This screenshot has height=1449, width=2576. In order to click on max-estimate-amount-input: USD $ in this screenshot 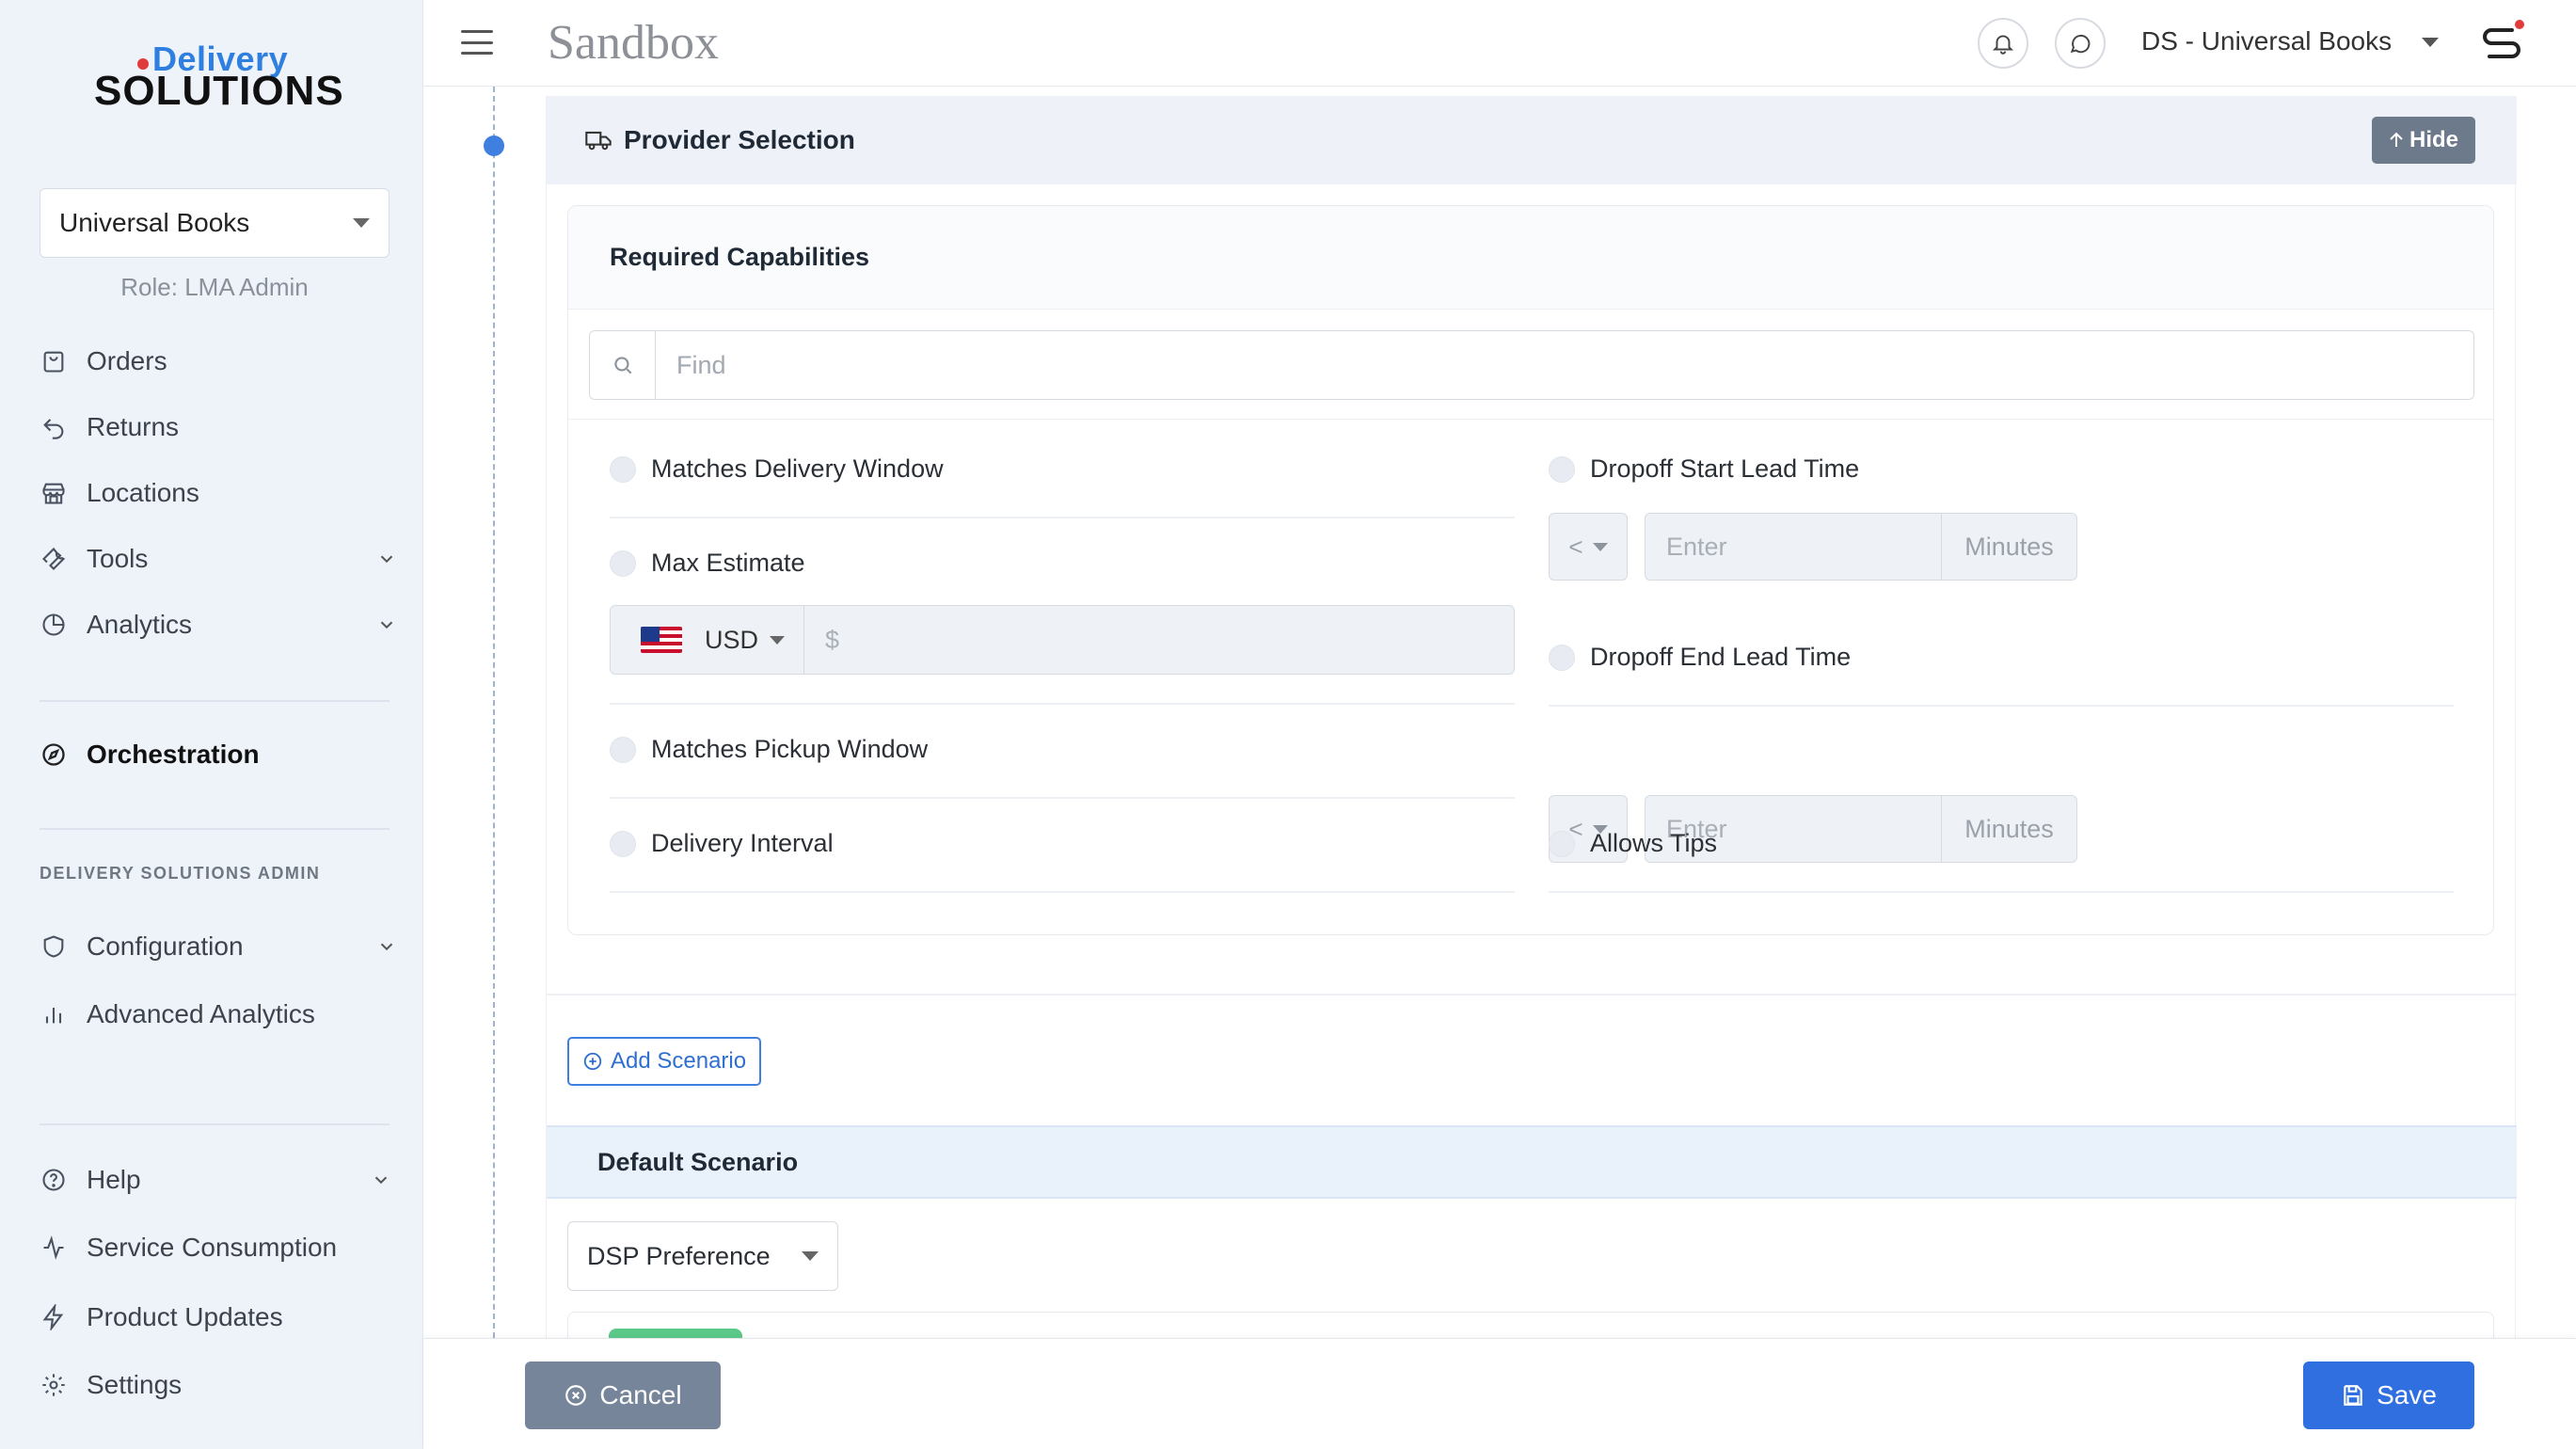, I will do `click(1063, 640)`.